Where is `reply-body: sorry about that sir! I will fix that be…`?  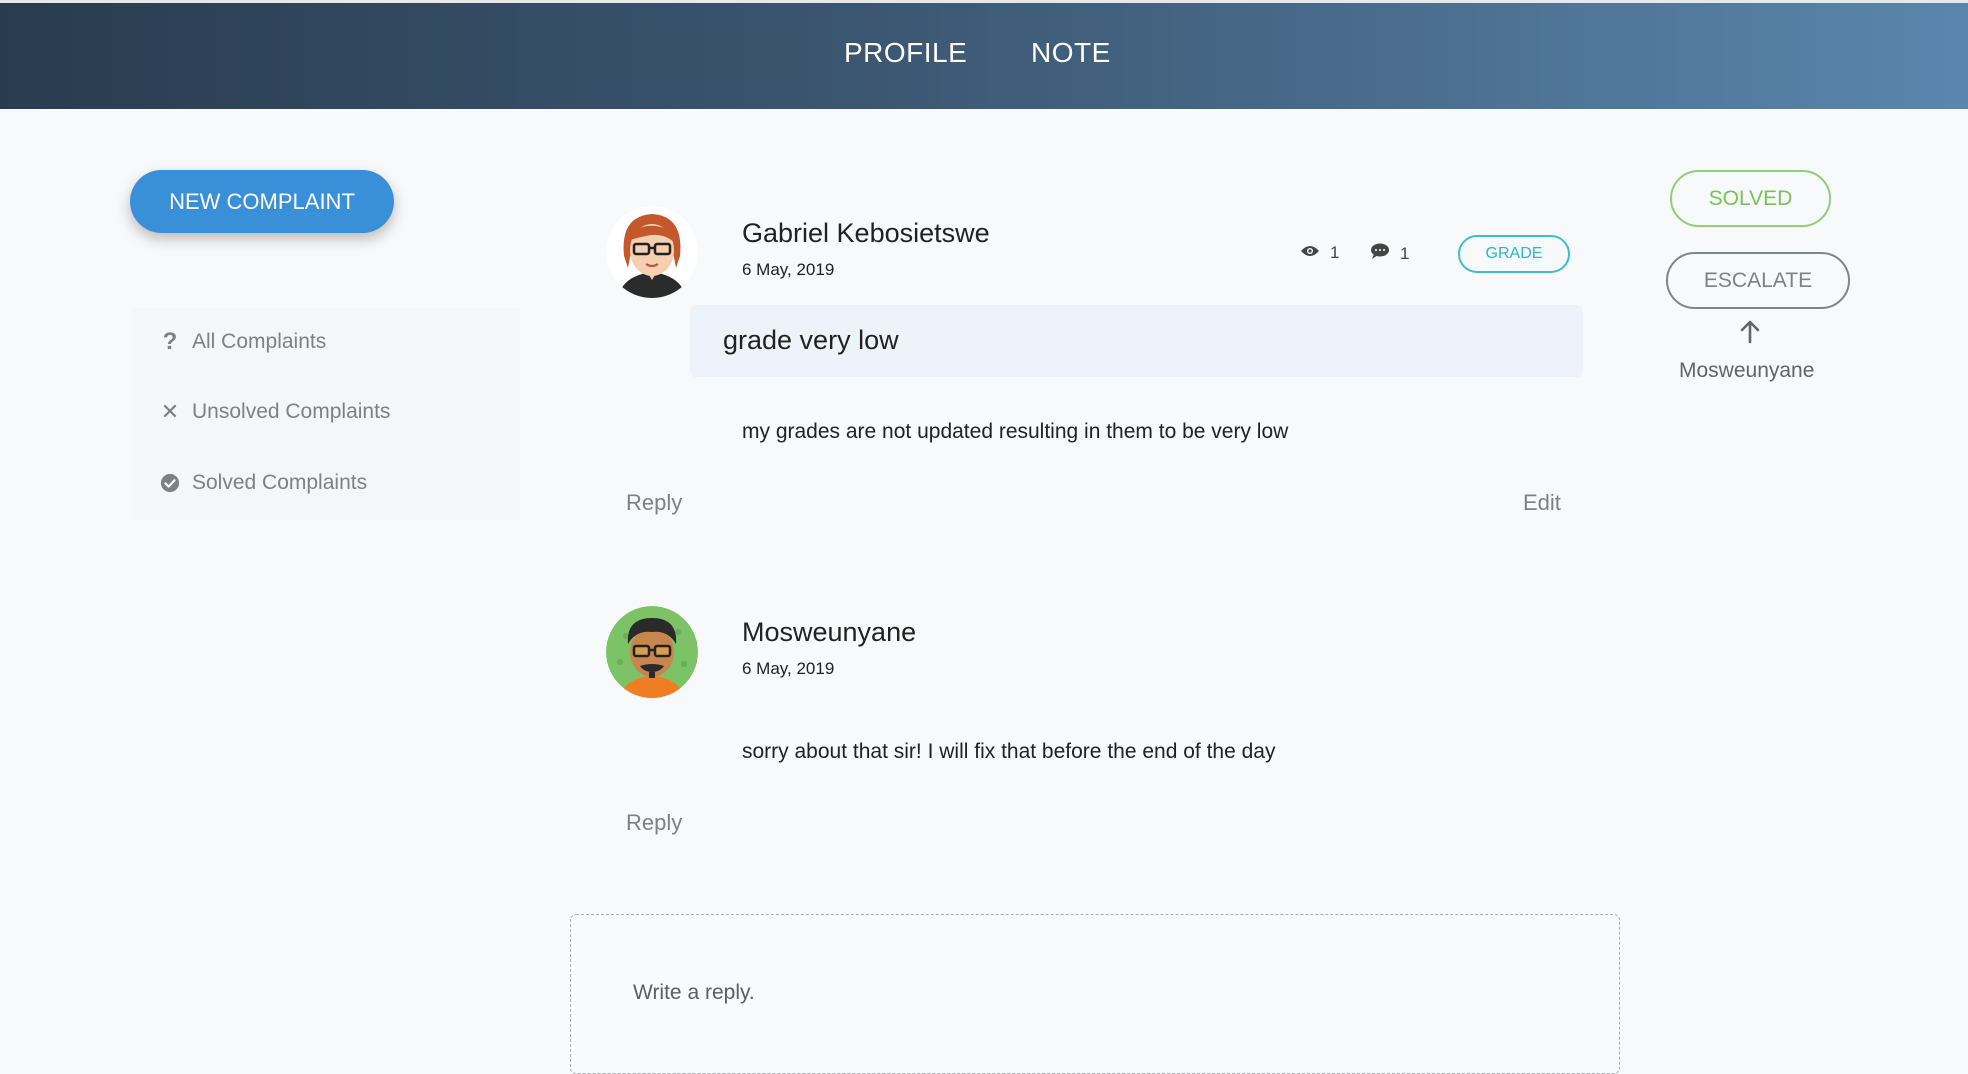
reply-body: sorry about that sir! I will fix that be… is located at coordinates (1009, 751).